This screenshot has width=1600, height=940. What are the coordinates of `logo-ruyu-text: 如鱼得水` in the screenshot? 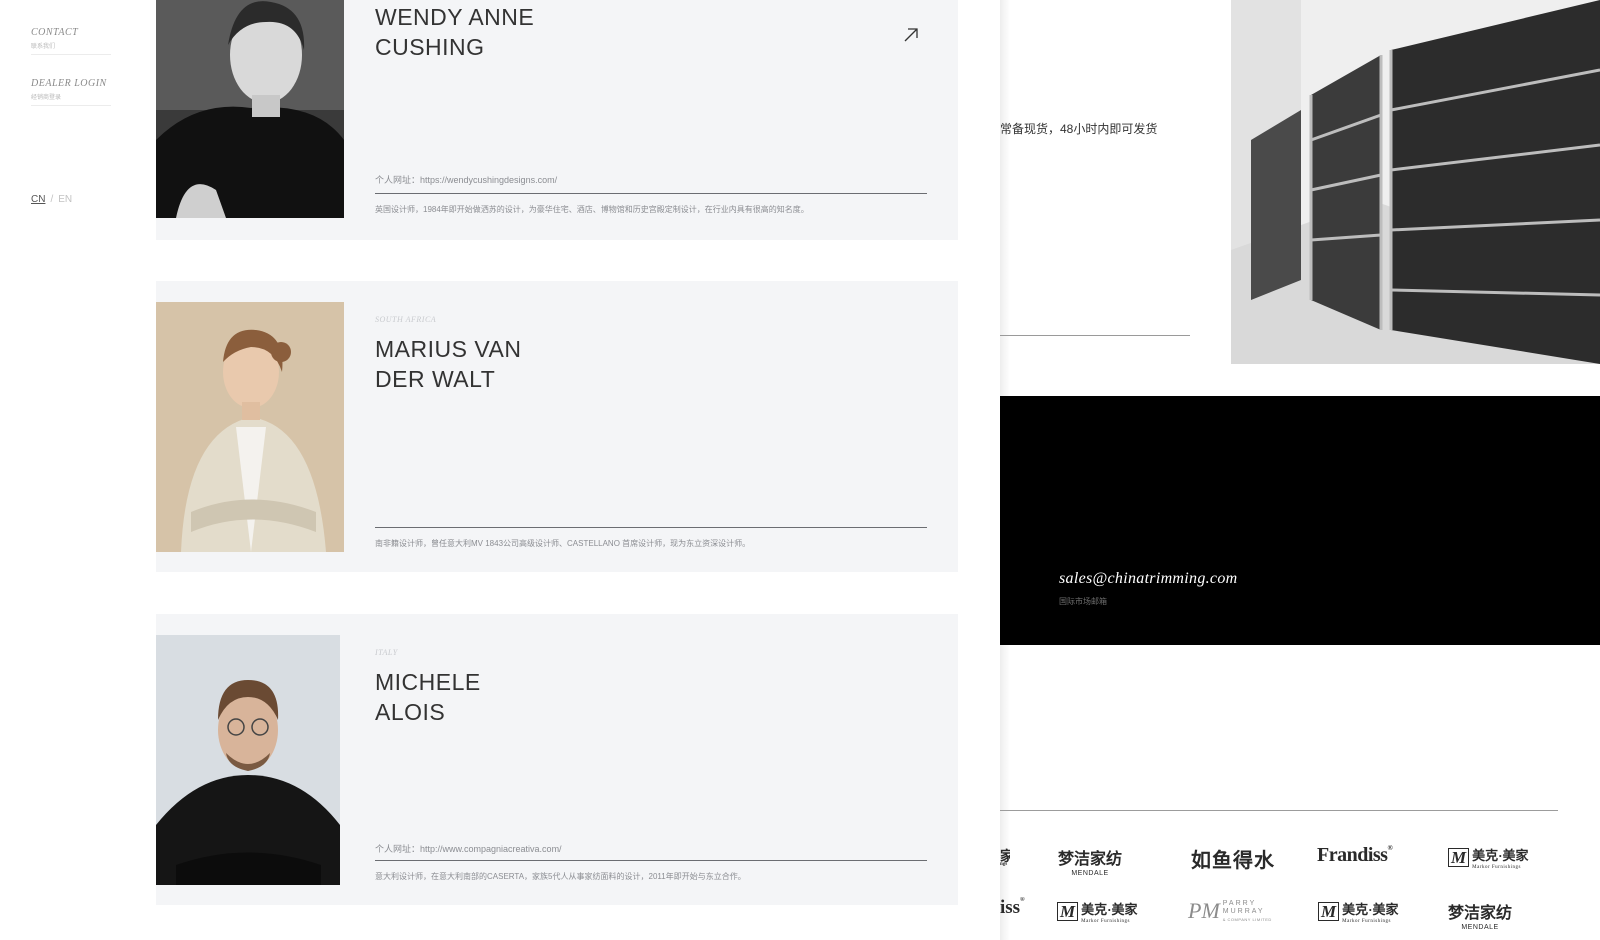 It's located at (1233, 861).